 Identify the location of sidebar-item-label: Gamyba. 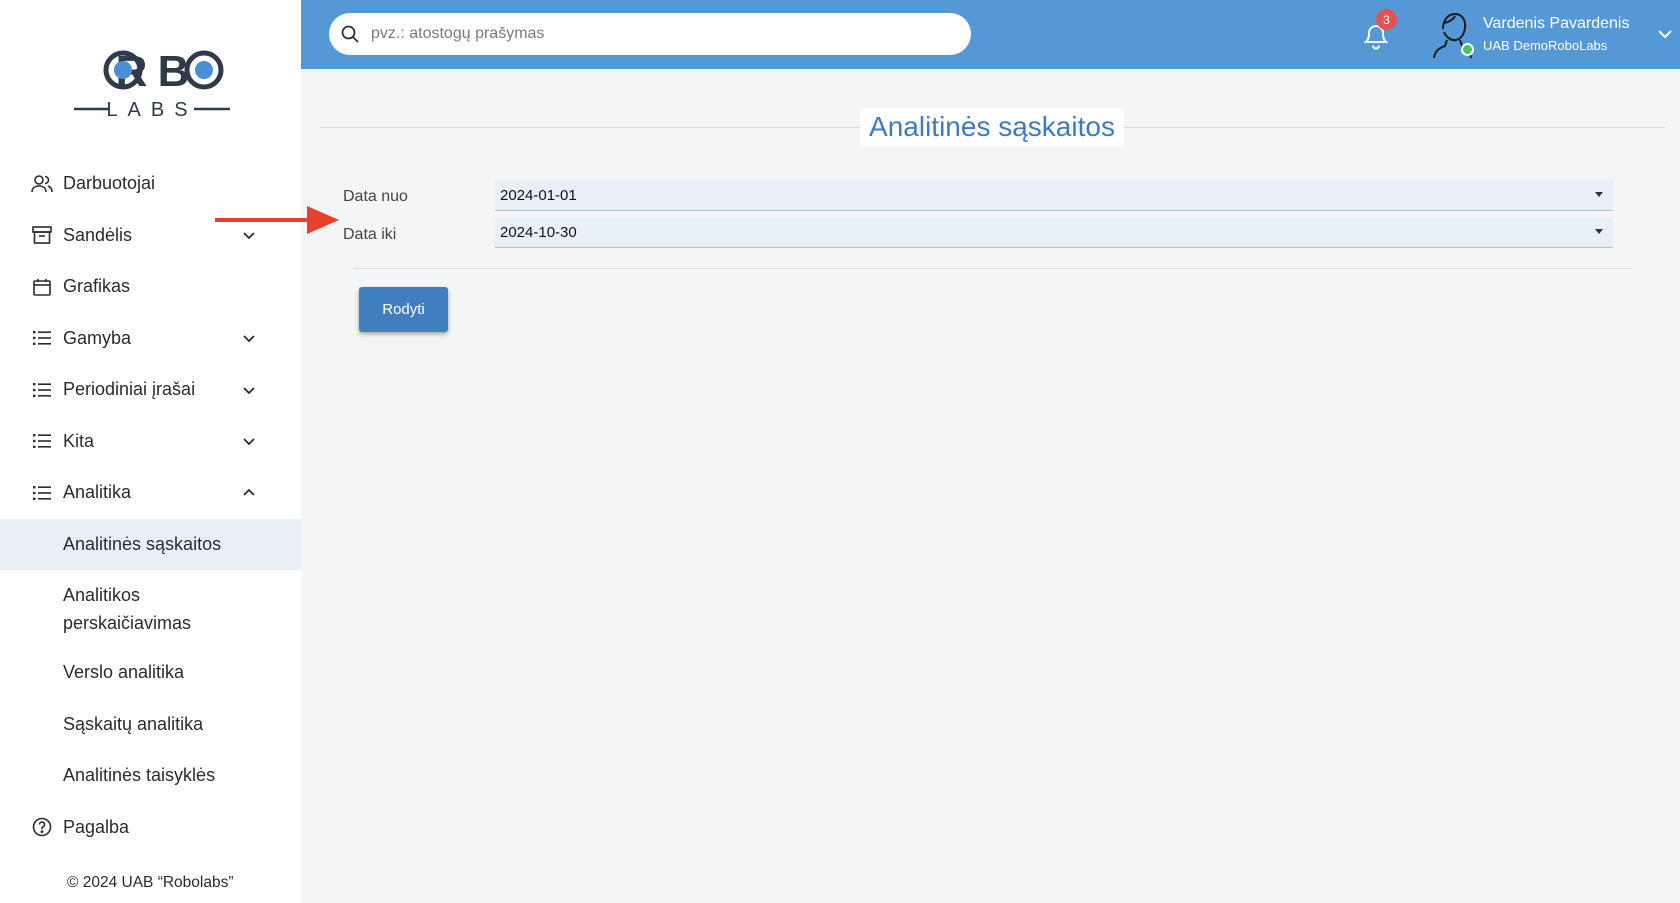
(97, 337).